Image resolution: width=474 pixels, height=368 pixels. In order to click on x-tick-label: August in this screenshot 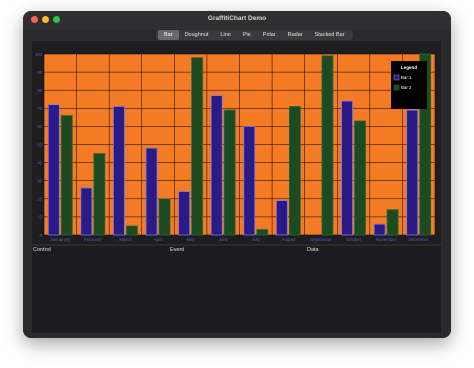, I will do `click(289, 239)`.